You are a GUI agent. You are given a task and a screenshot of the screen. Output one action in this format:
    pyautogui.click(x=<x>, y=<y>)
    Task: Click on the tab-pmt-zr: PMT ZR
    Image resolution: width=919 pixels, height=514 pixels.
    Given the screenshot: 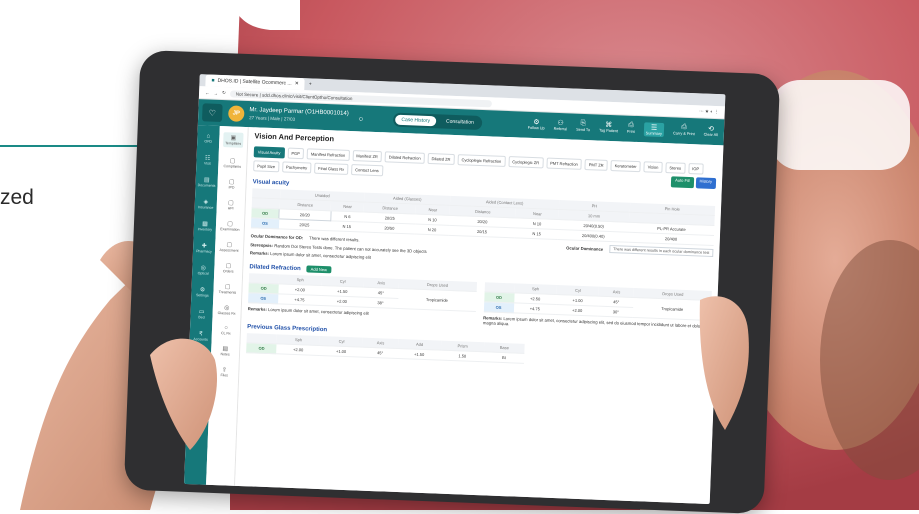 What is the action you would take?
    pyautogui.click(x=596, y=165)
    